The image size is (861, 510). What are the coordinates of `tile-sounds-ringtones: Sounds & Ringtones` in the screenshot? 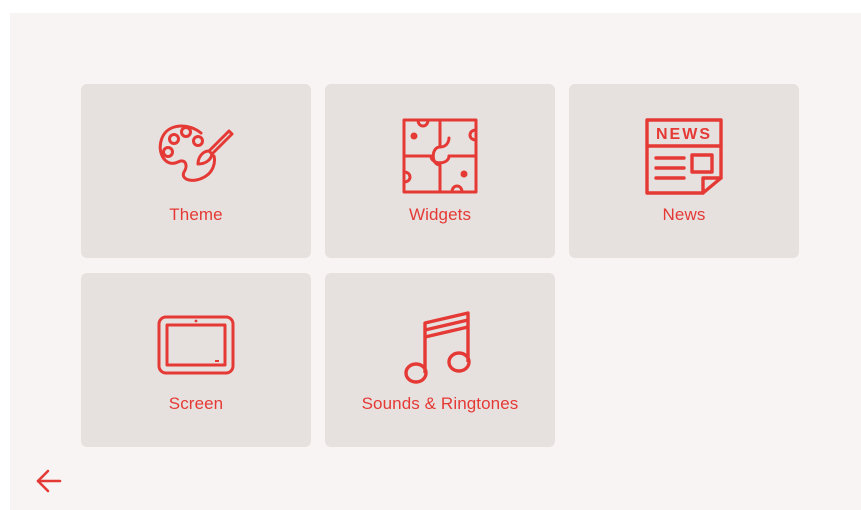 It's located at (440, 360).